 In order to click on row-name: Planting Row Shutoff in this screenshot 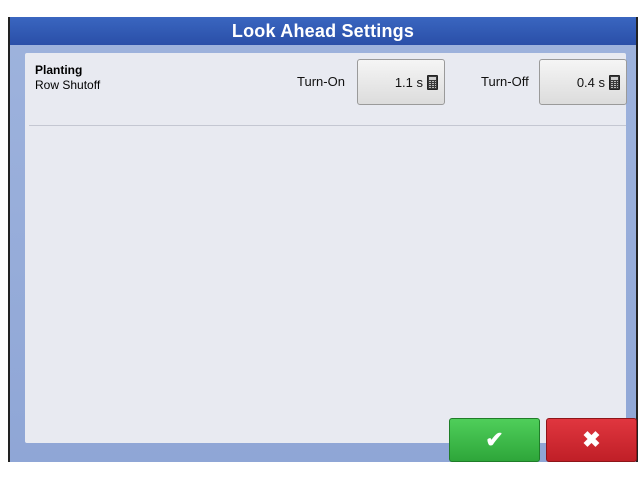, I will do `click(67, 77)`.